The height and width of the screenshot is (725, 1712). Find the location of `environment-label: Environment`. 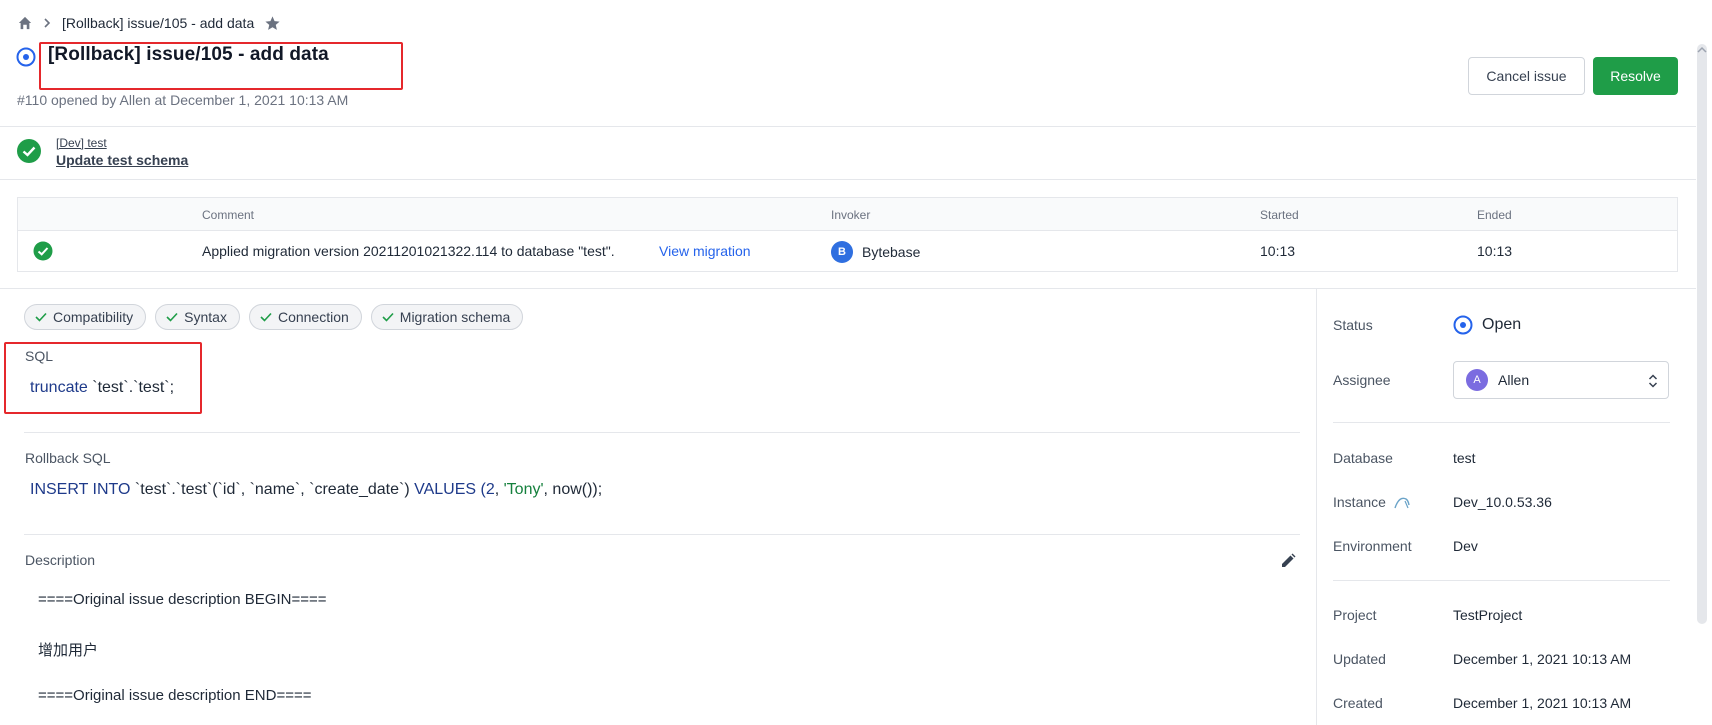

environment-label: Environment is located at coordinates (1372, 546).